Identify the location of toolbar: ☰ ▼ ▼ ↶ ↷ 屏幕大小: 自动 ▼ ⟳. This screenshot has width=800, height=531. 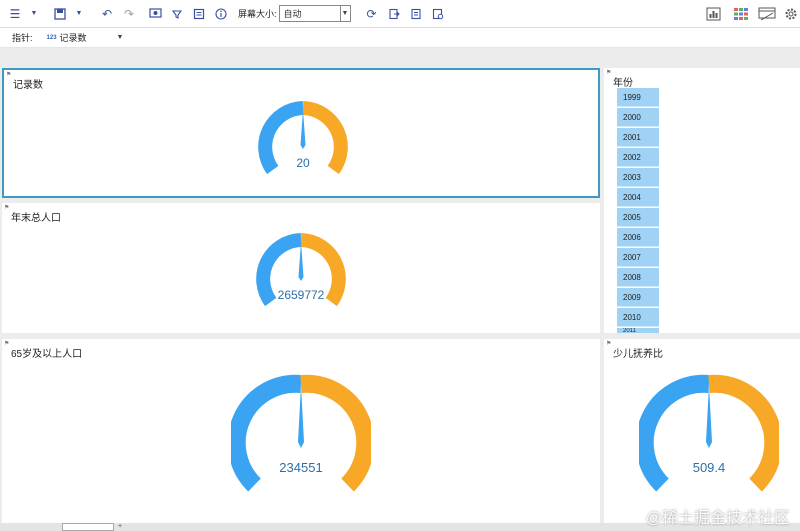
(400, 14).